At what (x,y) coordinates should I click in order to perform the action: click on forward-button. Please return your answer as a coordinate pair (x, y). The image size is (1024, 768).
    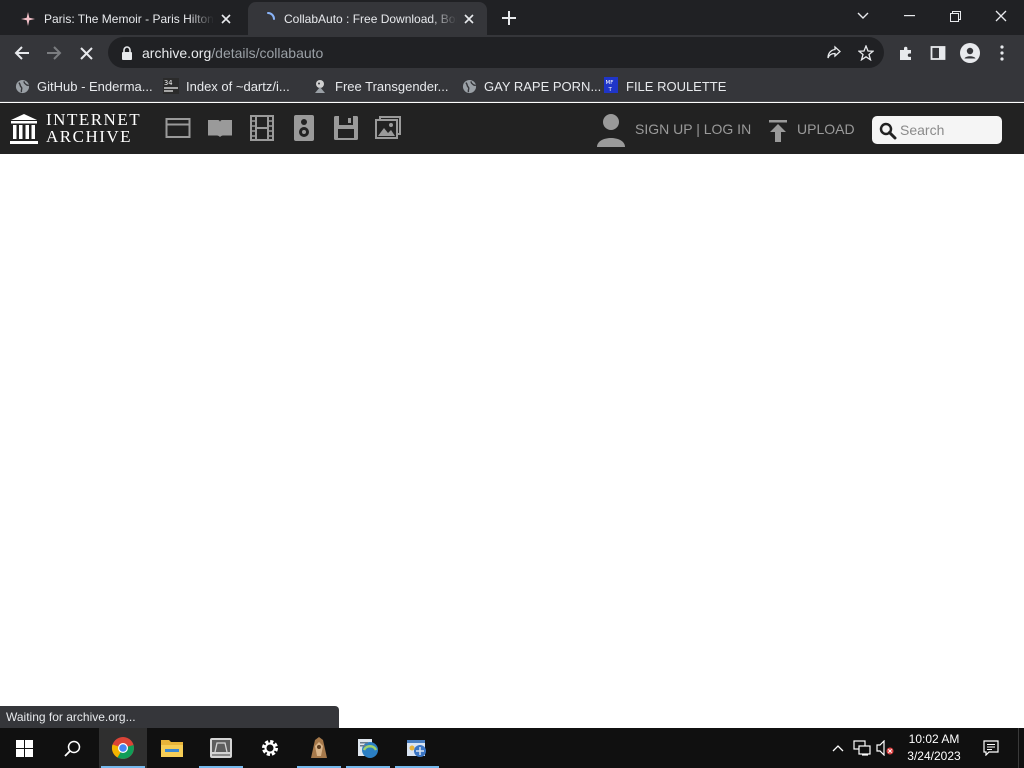
    Looking at the image, I should click on (54, 53).